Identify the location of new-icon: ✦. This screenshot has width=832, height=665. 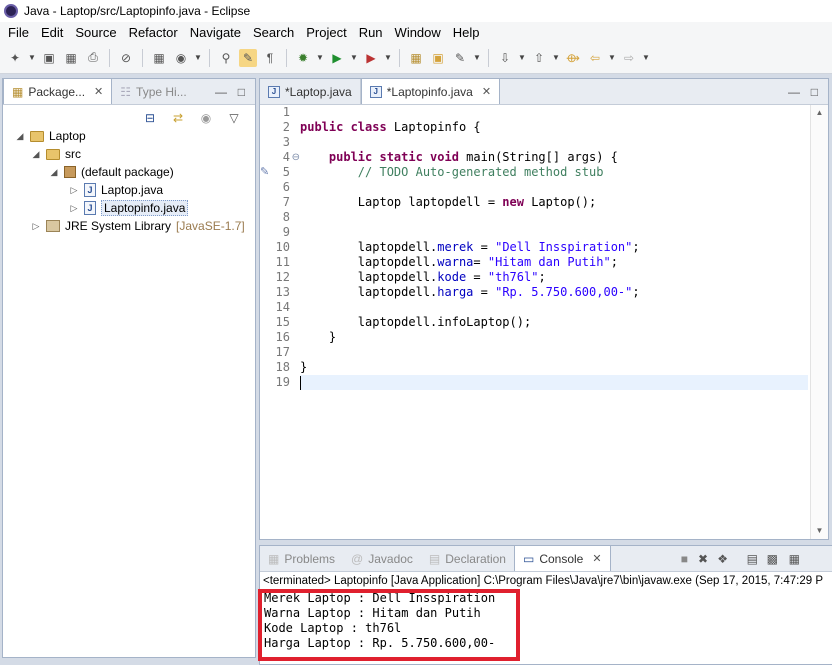
(15, 58).